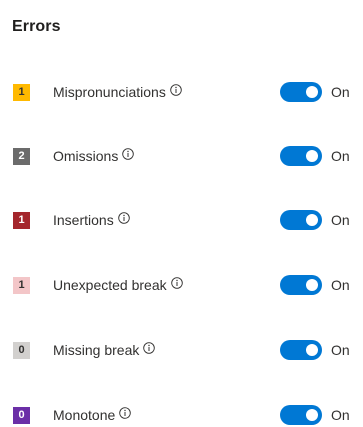 The image size is (363, 427). What do you see at coordinates (109, 92) in the screenshot?
I see `error-label-mispronunciations: Mispronunciations` at bounding box center [109, 92].